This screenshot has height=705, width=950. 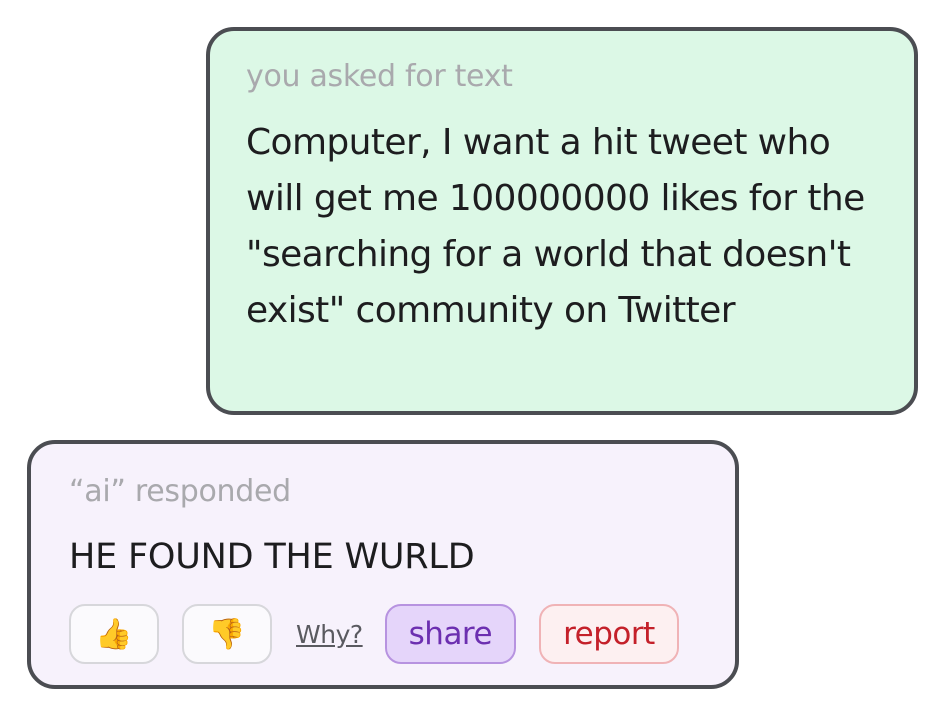 I want to click on thumbs-down-icon: 👎, so click(x=227, y=634).